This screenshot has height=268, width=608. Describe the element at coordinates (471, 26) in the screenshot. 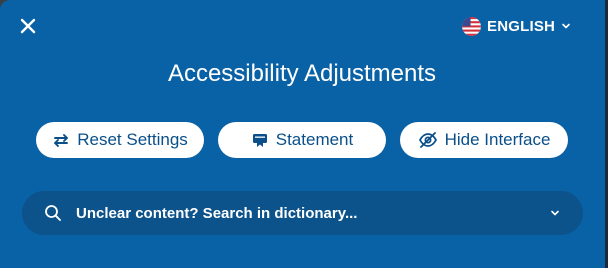

I see `us-flag-icon` at that location.